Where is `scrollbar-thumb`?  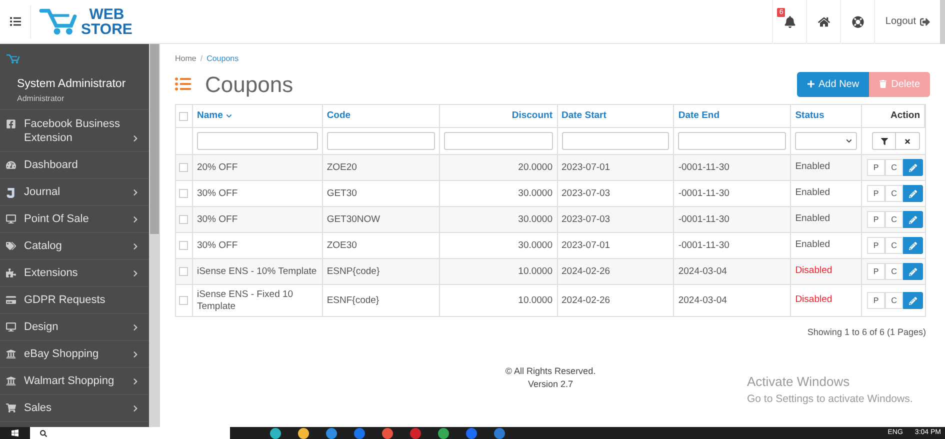 scrollbar-thumb is located at coordinates (154, 139).